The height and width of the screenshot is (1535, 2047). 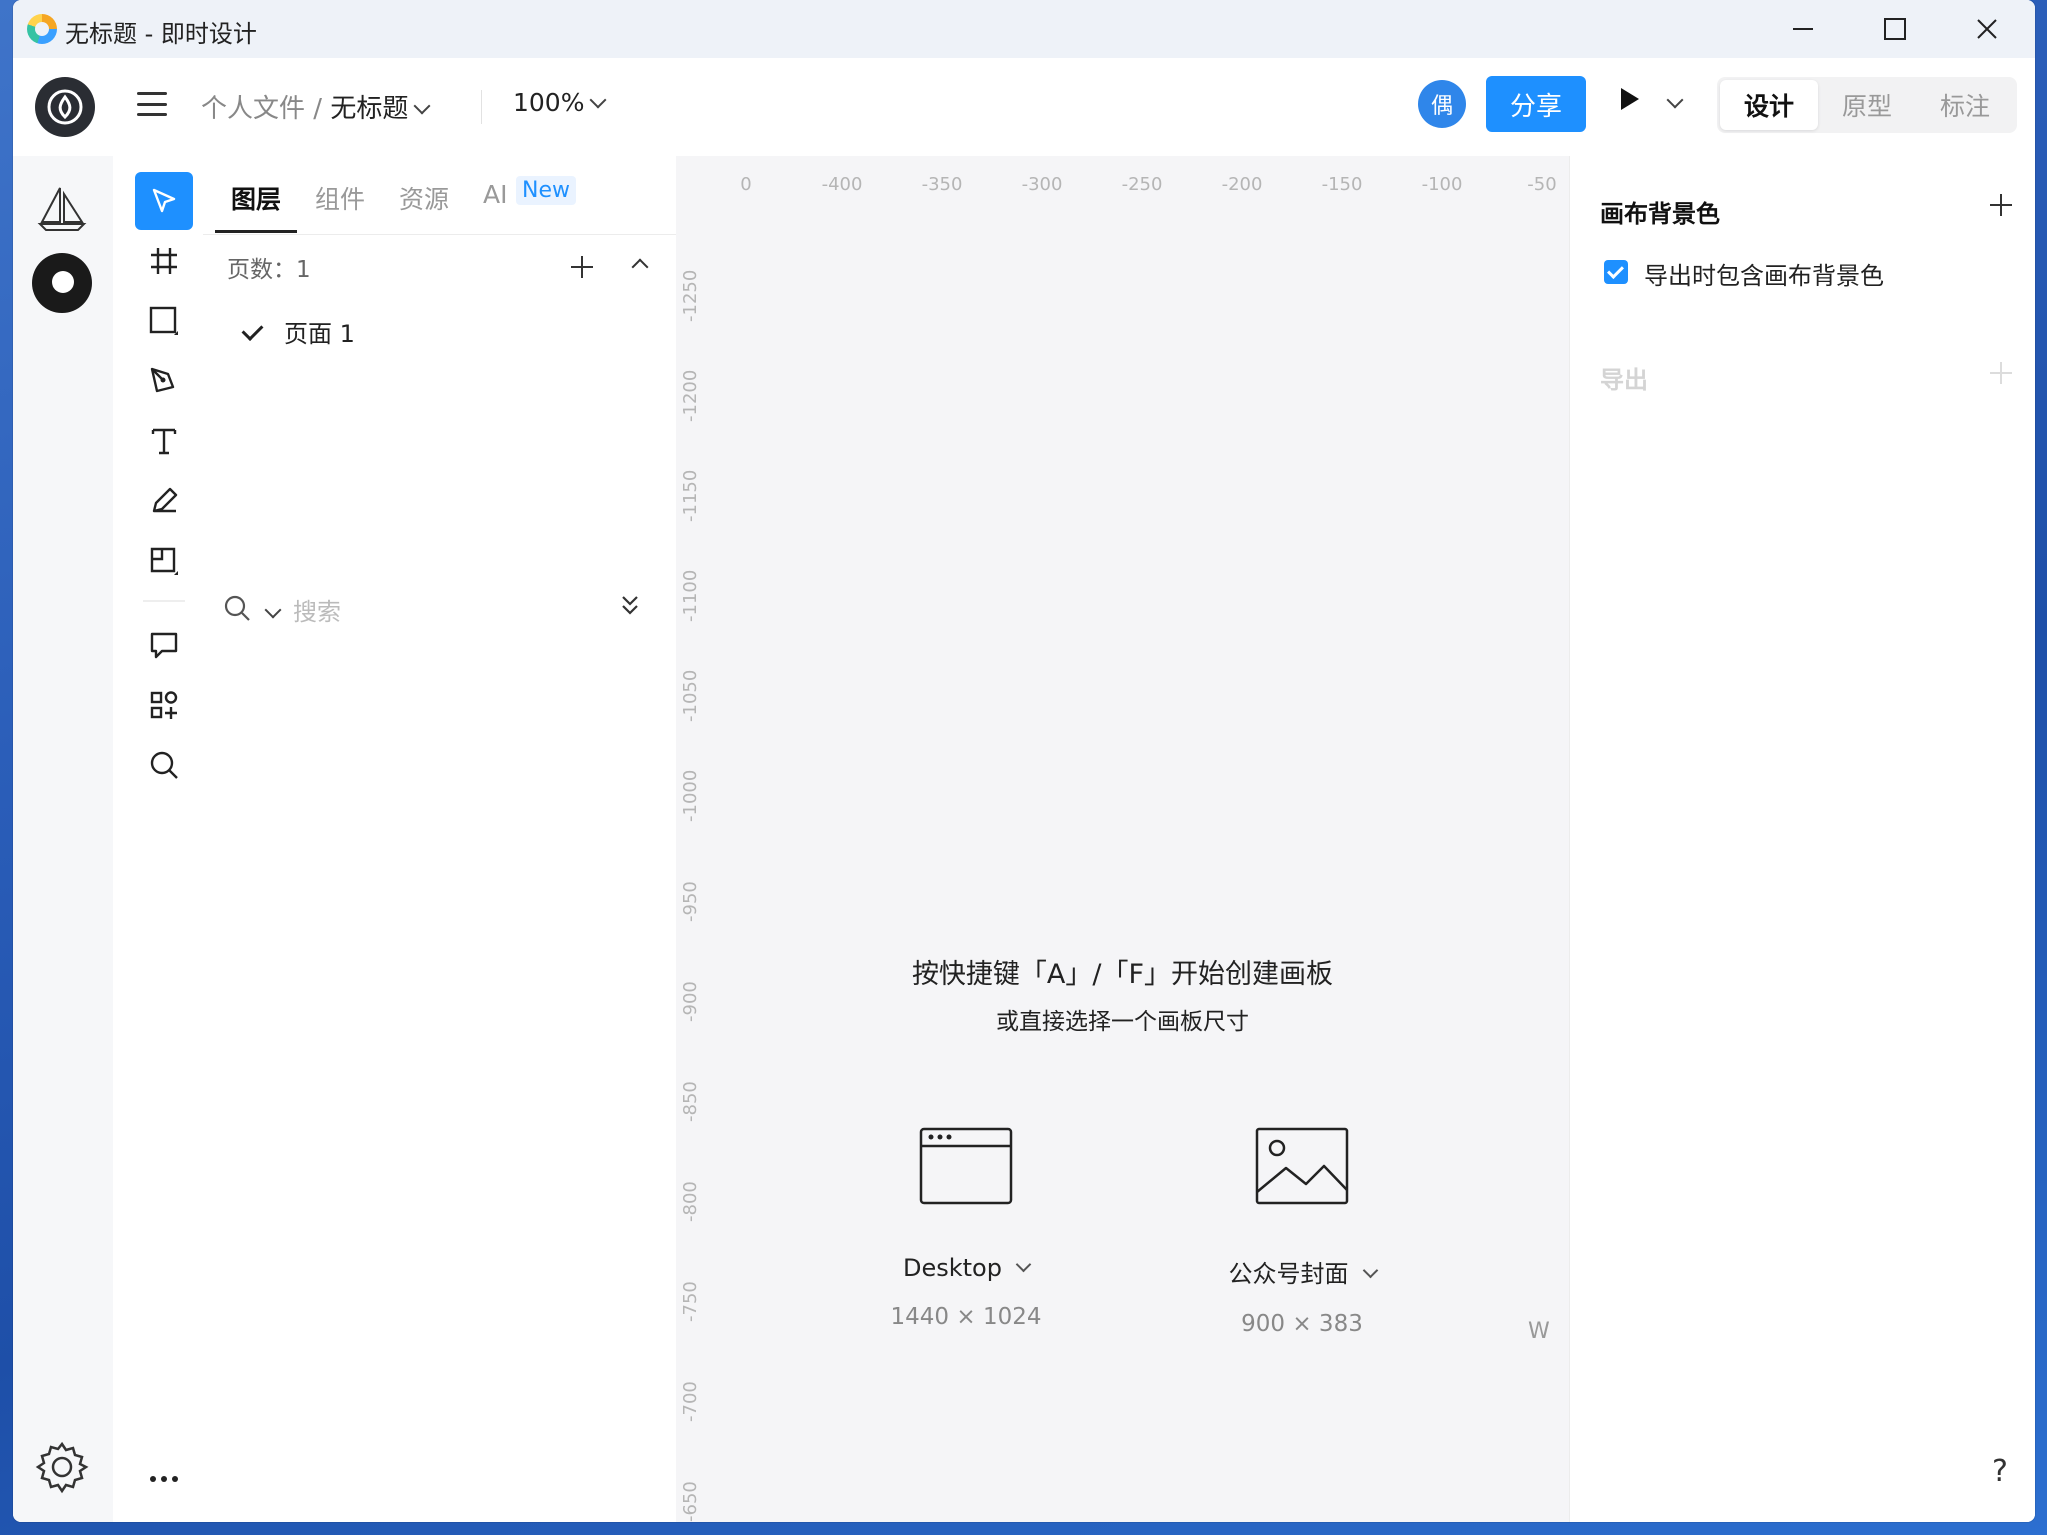 What do you see at coordinates (1122, 179) in the screenshot?
I see `ruler-top: 0 -400 -350 -300 -250 -200 -150 -100 -50` at bounding box center [1122, 179].